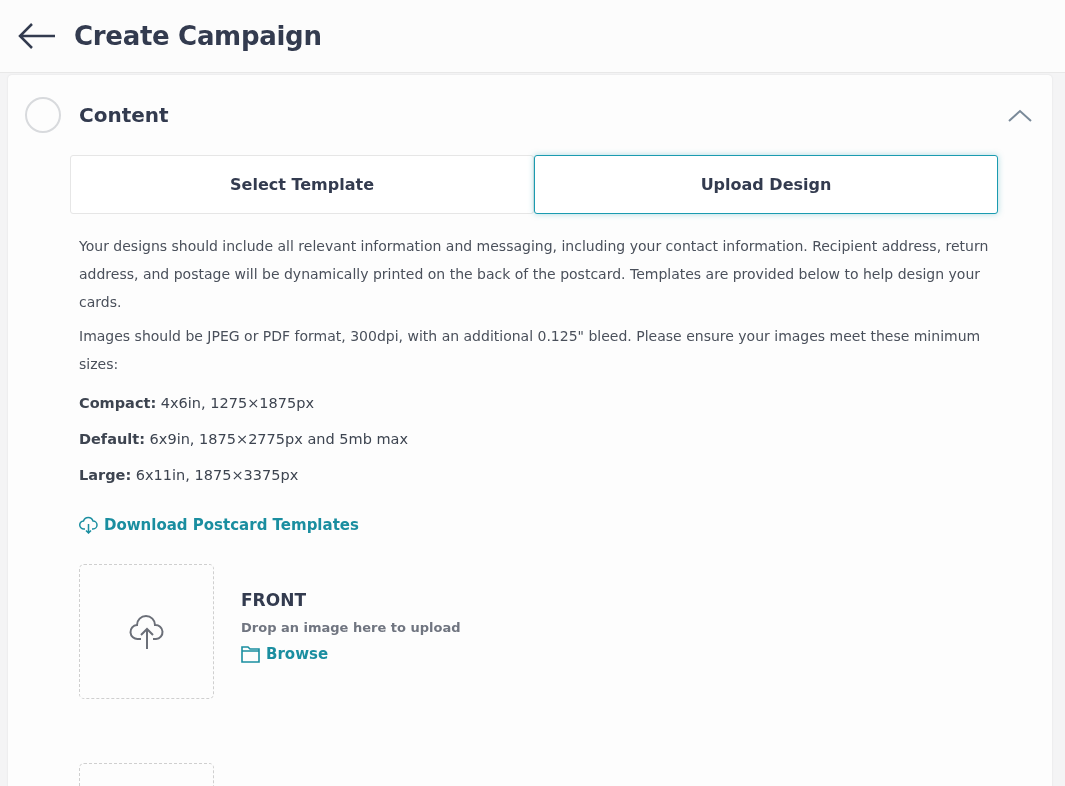 This screenshot has height=786, width=1065. What do you see at coordinates (766, 184) in the screenshot?
I see `tab: Upload Design` at bounding box center [766, 184].